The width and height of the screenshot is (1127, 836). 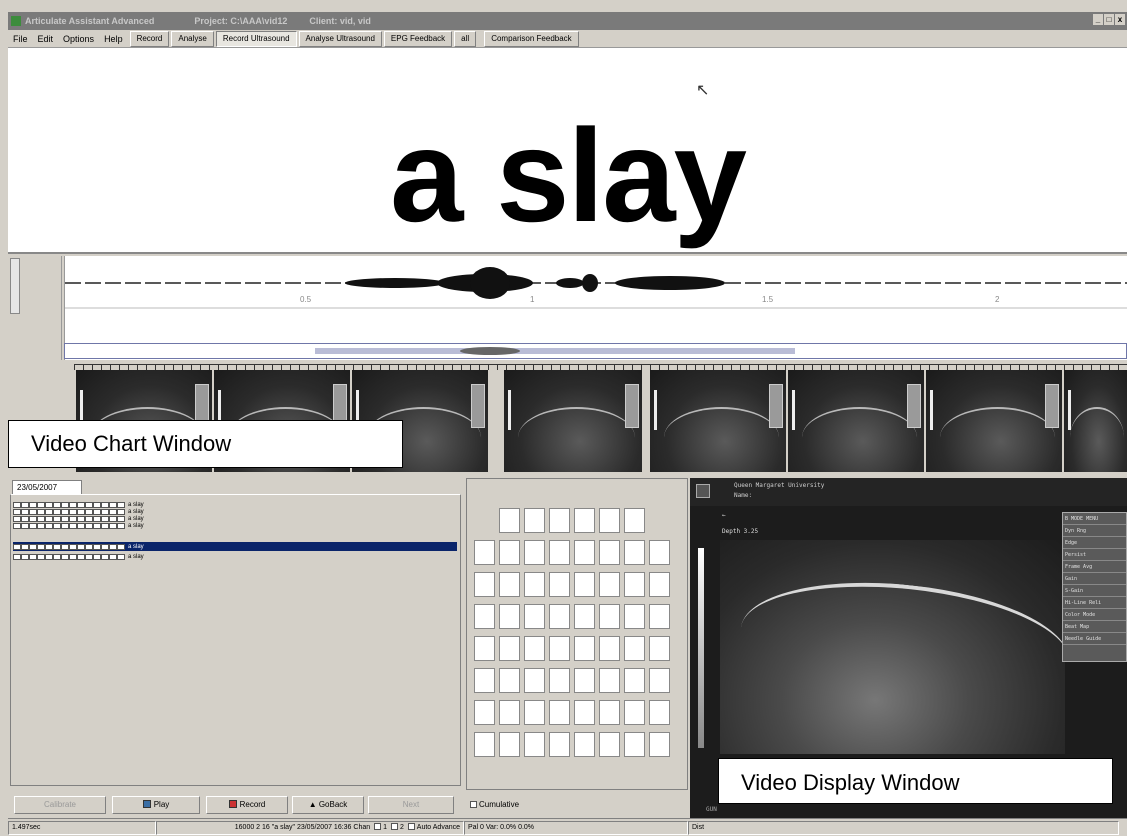 I want to click on chan-2-radio, so click(x=394, y=826).